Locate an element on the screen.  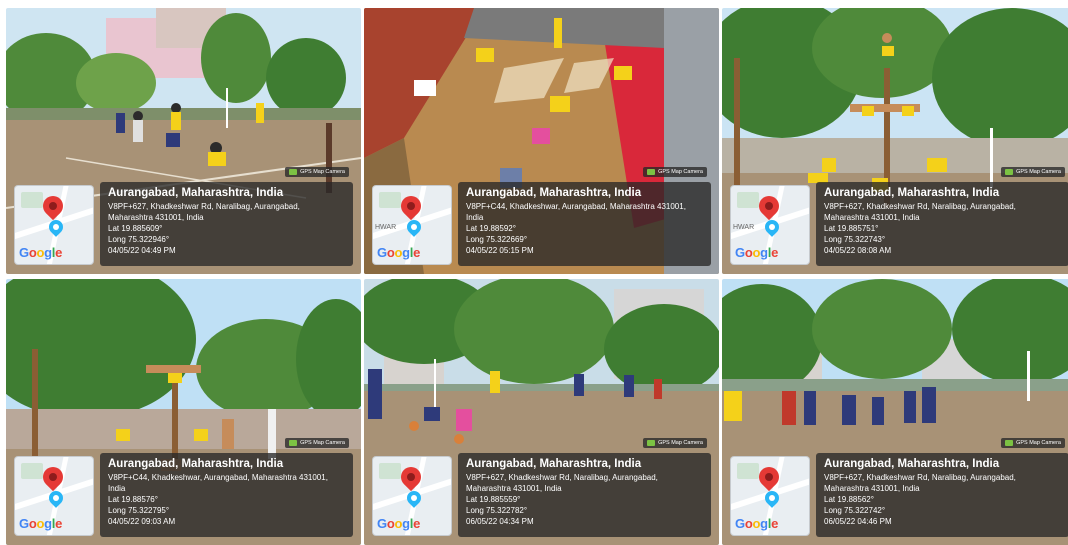
longitude-text: Long 75.322743° is located at coordinates (855, 239).